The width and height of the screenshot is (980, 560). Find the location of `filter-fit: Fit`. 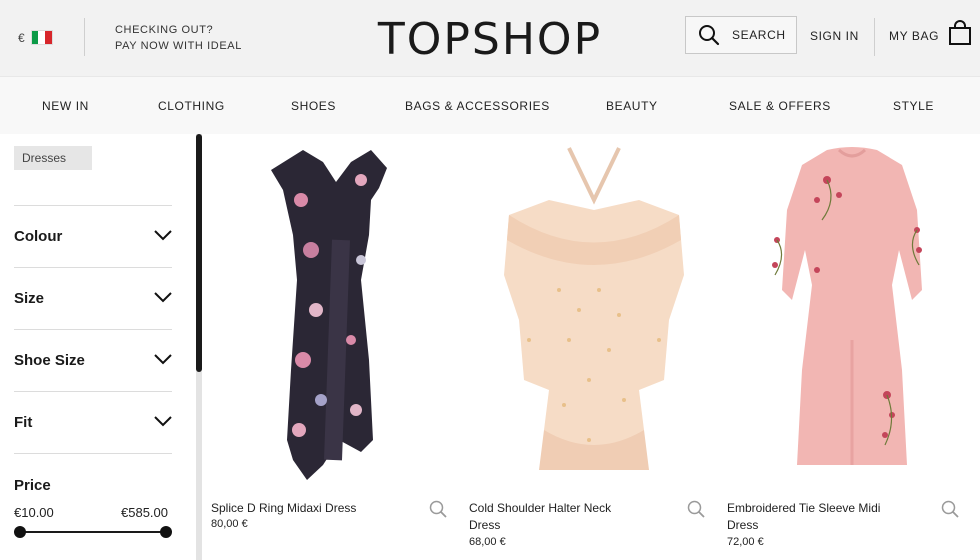

filter-fit: Fit is located at coordinates (93, 422).